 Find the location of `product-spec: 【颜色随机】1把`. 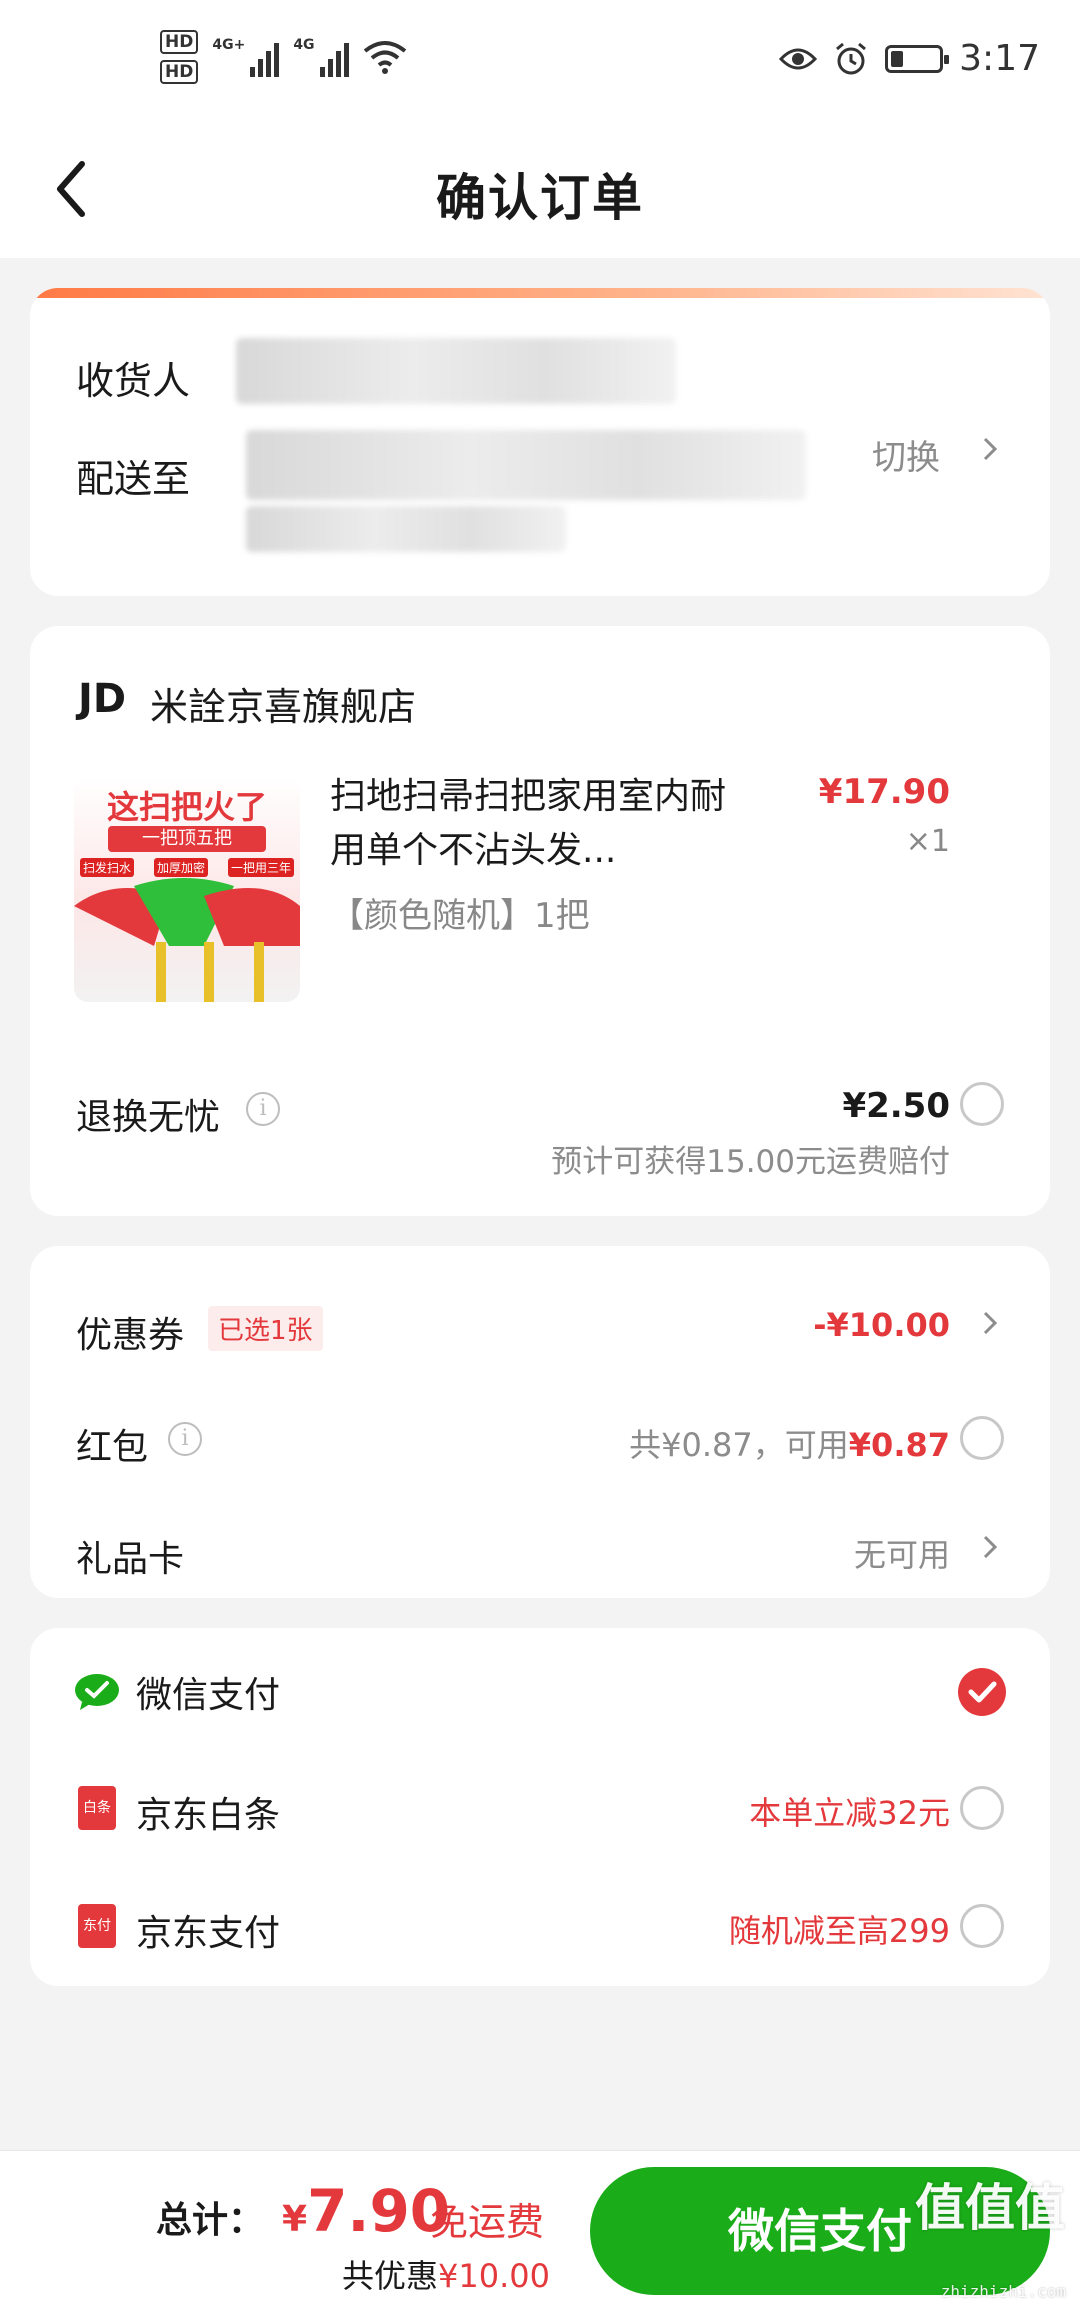

product-spec: 【颜色随机】1把 is located at coordinates (460, 916).